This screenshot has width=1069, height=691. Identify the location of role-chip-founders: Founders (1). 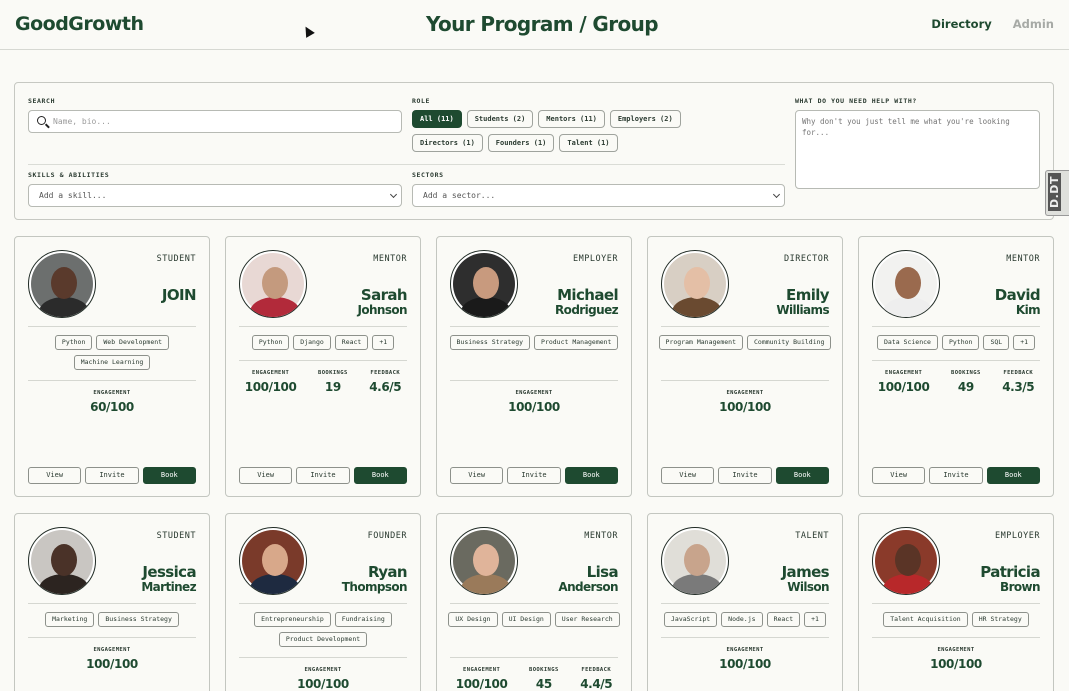
(521, 143).